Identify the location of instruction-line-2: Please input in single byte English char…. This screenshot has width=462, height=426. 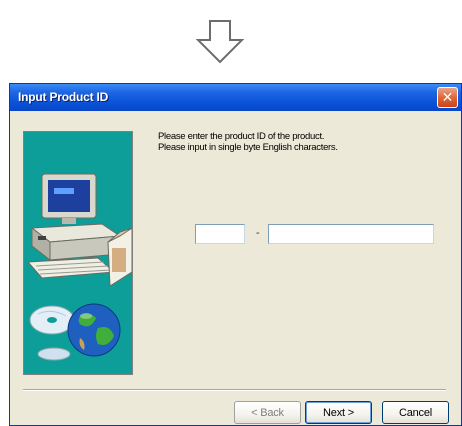
(248, 147).